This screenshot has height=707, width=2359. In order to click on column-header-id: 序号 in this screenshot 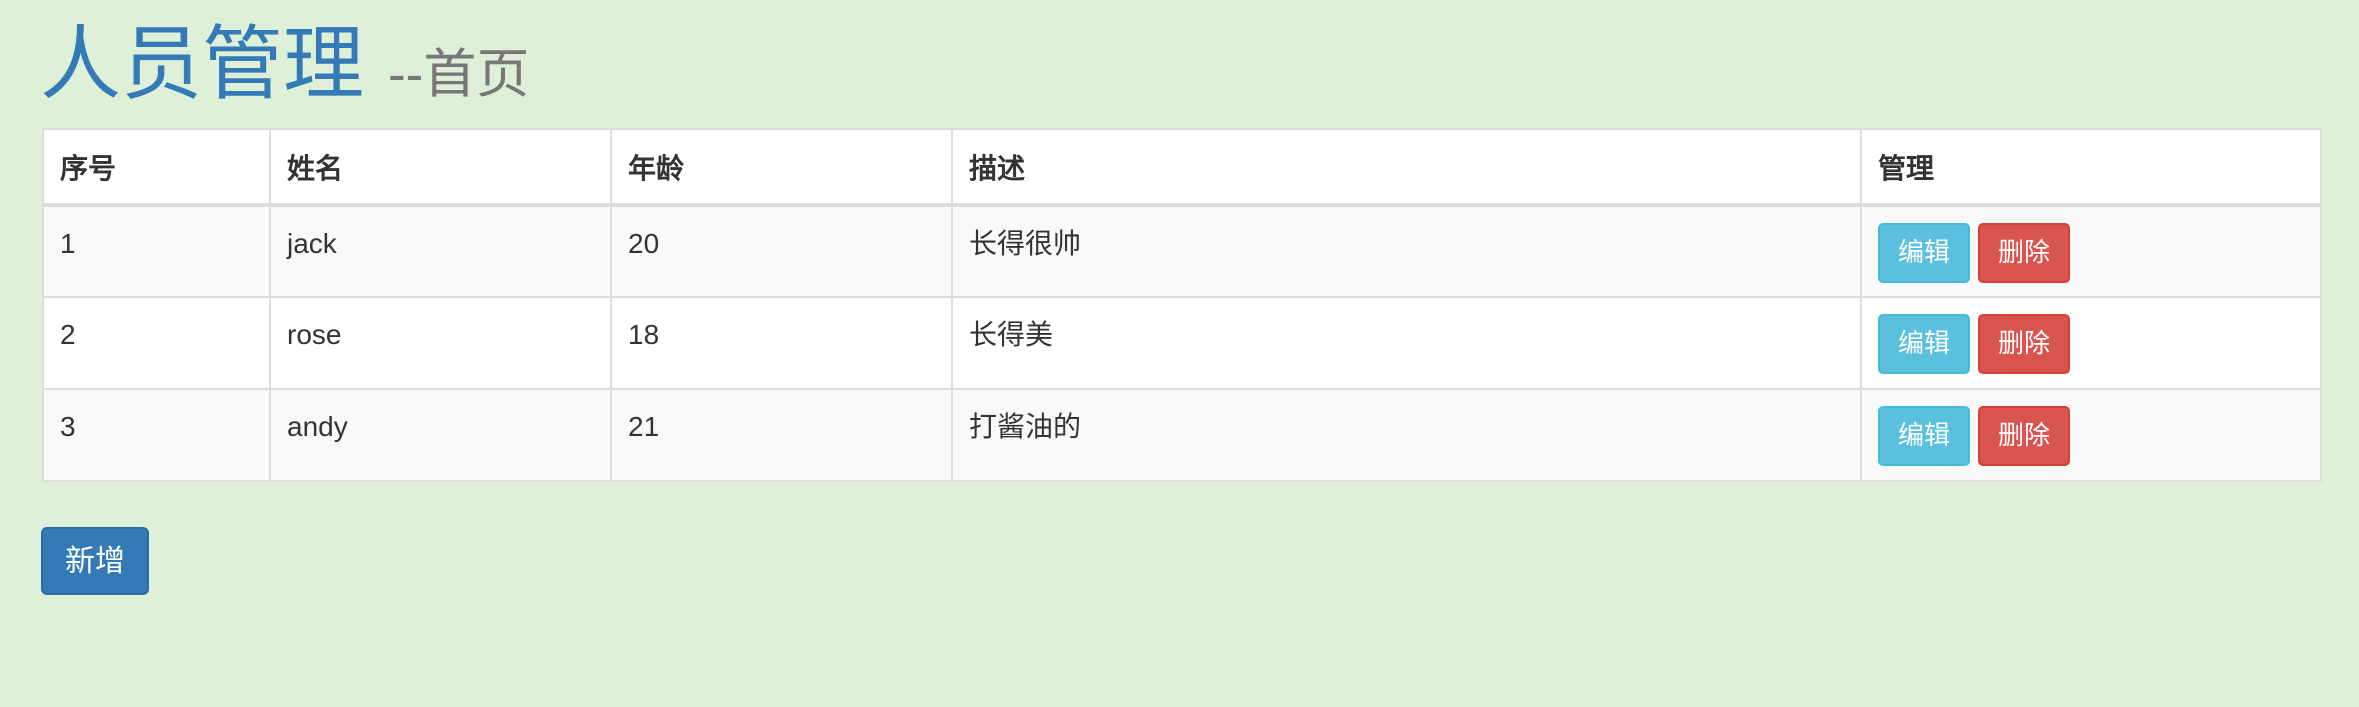, I will do `click(156, 167)`.